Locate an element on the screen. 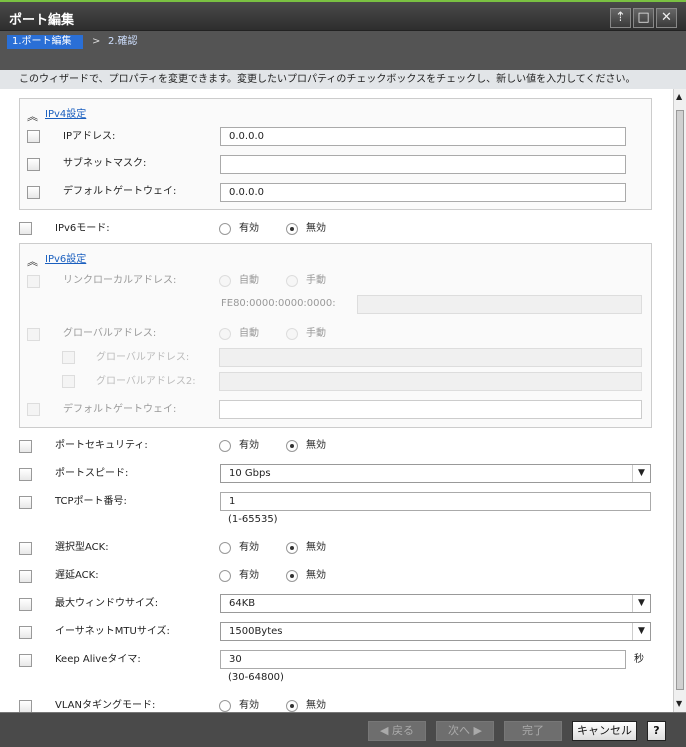 Image resolution: width=686 pixels, height=747 pixels. mtu-select: 1500Bytes ▼ is located at coordinates (435, 631).